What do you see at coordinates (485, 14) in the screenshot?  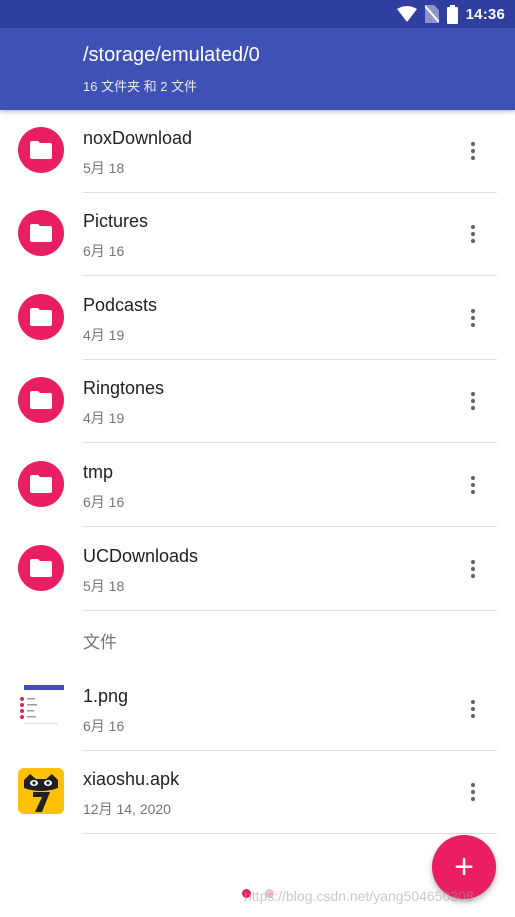 I see `status-time: 14:36` at bounding box center [485, 14].